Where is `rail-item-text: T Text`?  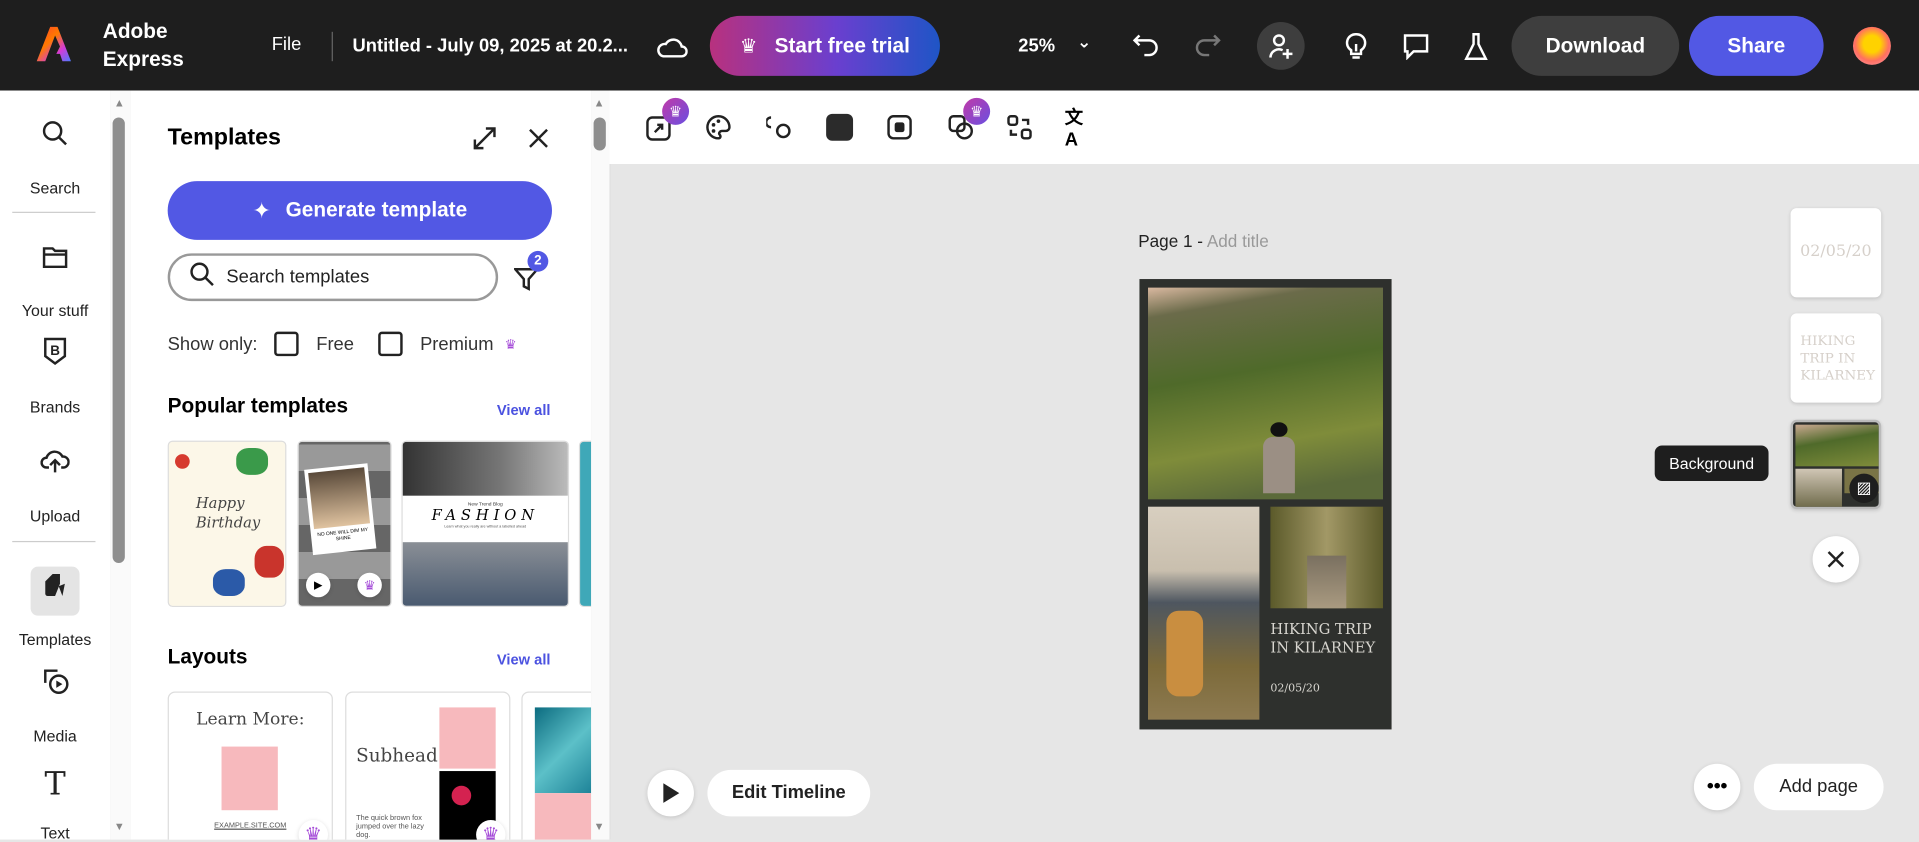
rail-item-text: T Text is located at coordinates (55, 801).